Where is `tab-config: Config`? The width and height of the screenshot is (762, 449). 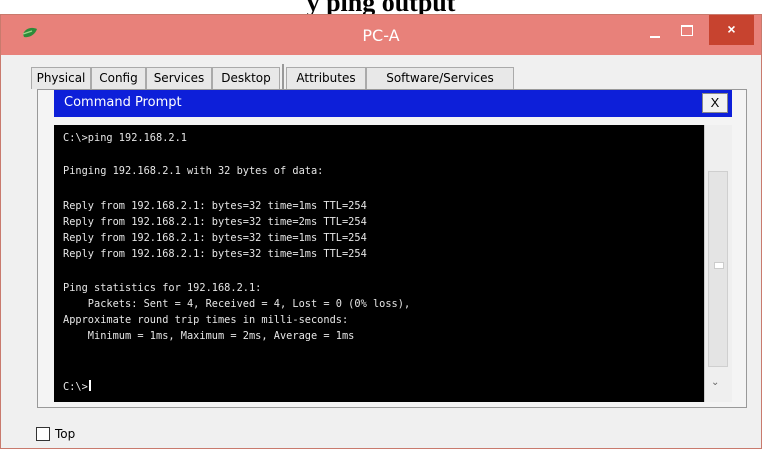
tab-config: Config is located at coordinates (118, 78).